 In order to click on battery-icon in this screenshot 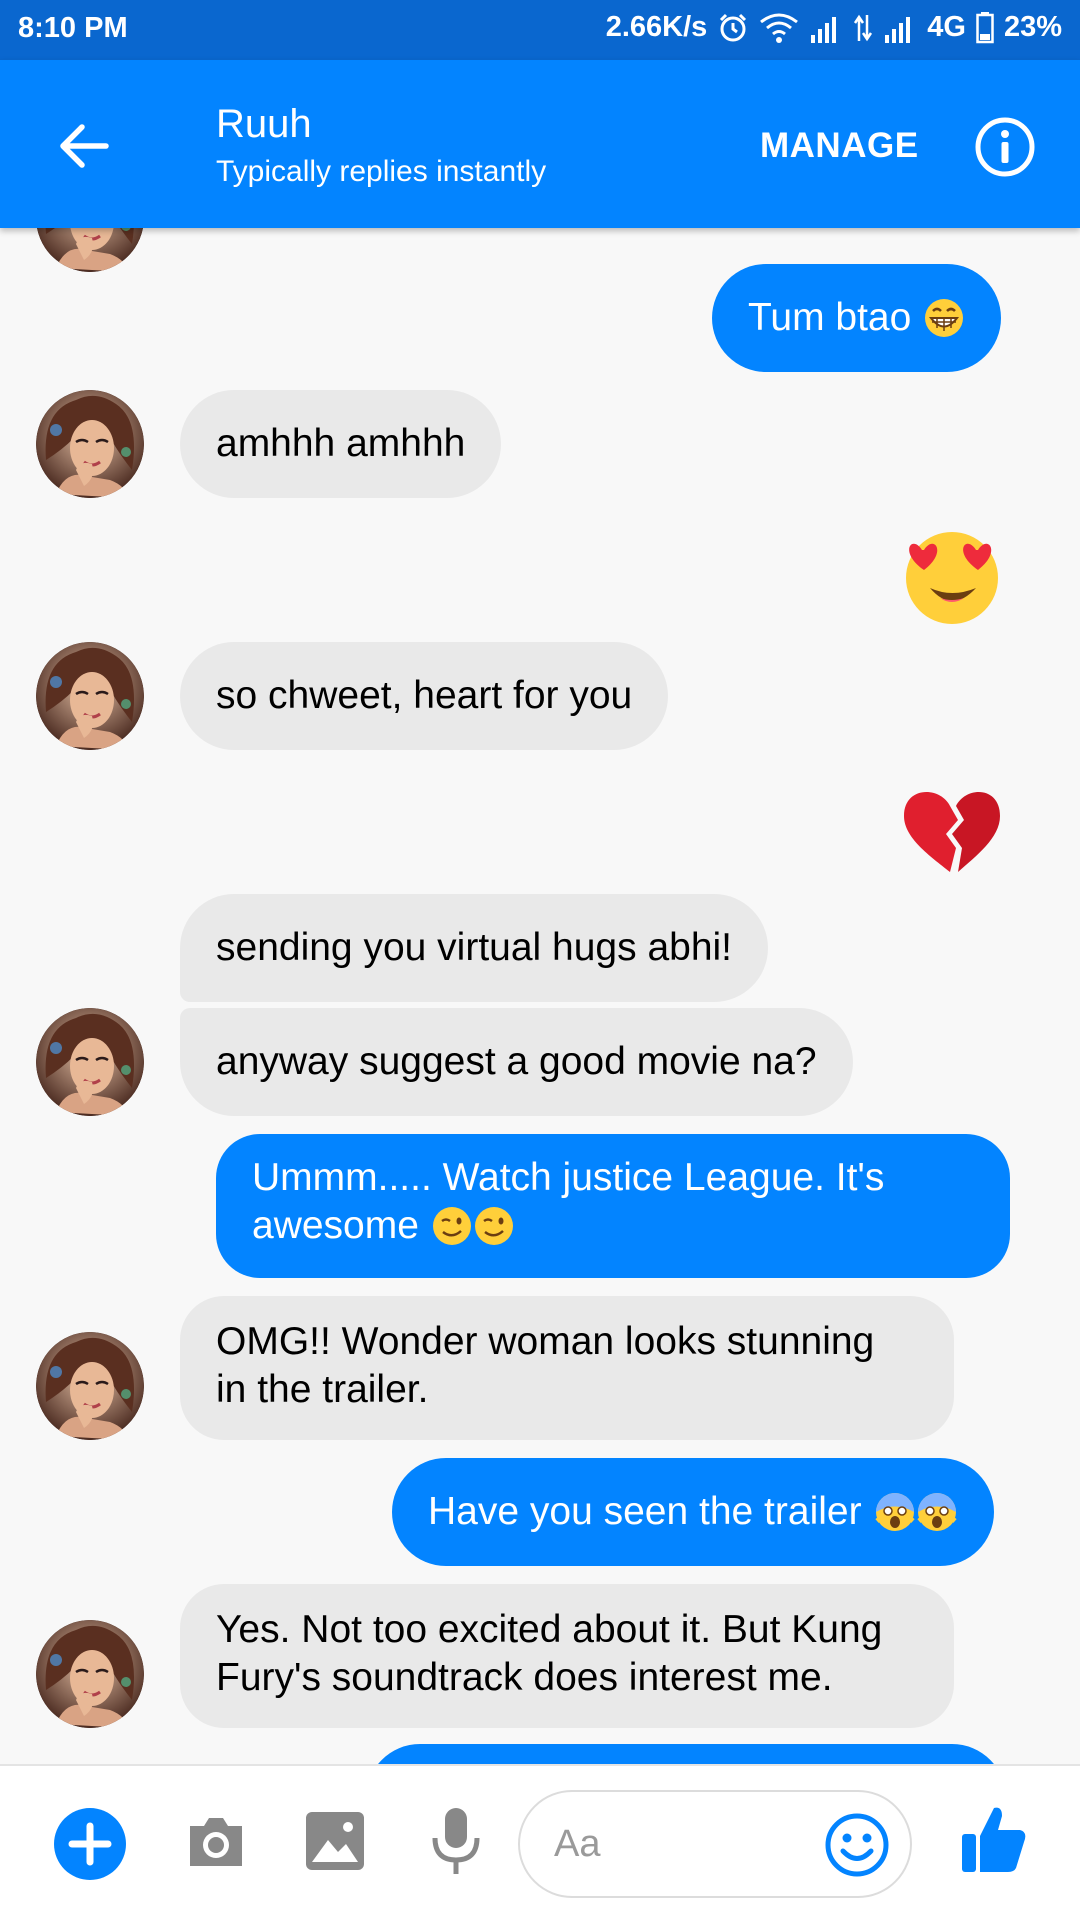, I will do `click(985, 27)`.